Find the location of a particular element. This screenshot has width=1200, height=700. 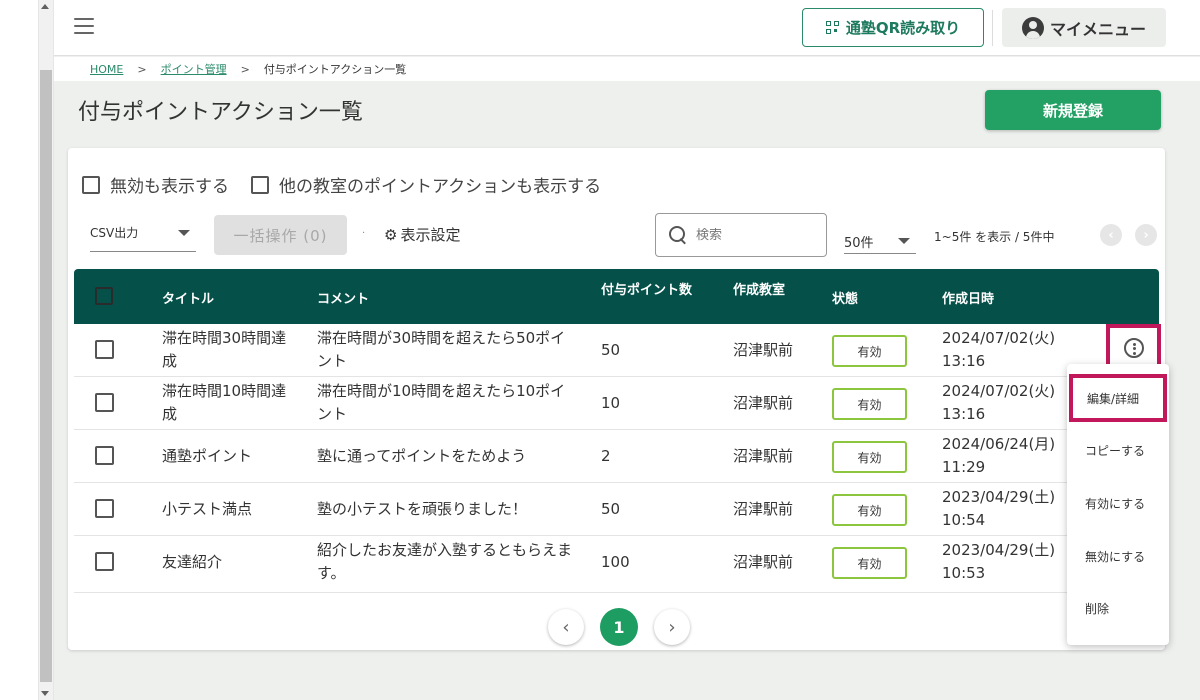

prev-page-icon: ‹ is located at coordinates (1111, 235).